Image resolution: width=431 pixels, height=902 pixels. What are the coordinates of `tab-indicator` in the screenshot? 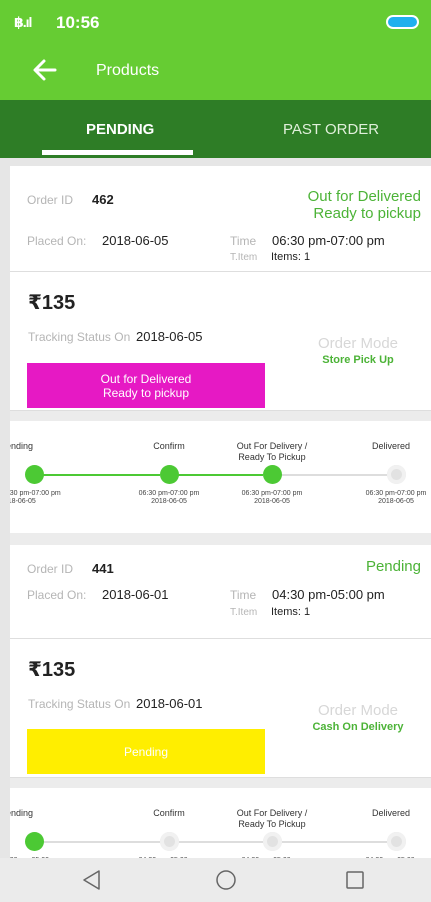 It's located at (117, 152).